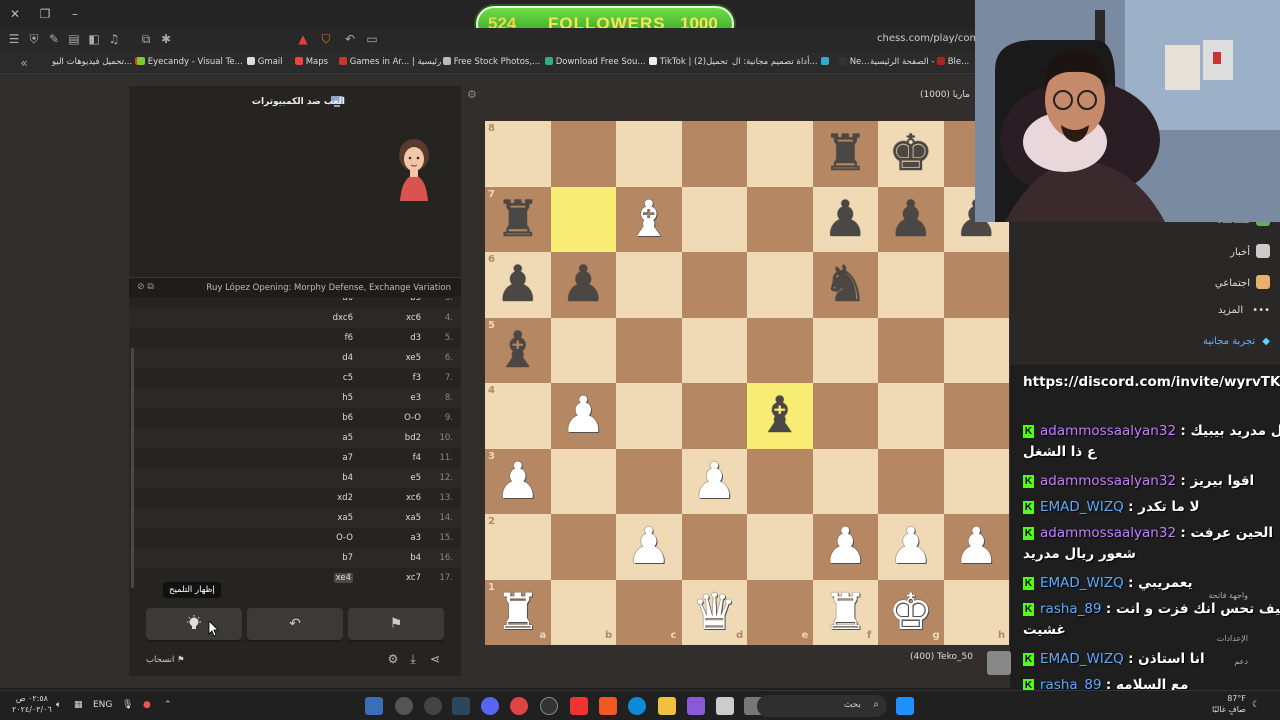 The image size is (1280, 720). Describe the element at coordinates (58, 705) in the screenshot. I see `volume-icon: 🔈︎` at that location.